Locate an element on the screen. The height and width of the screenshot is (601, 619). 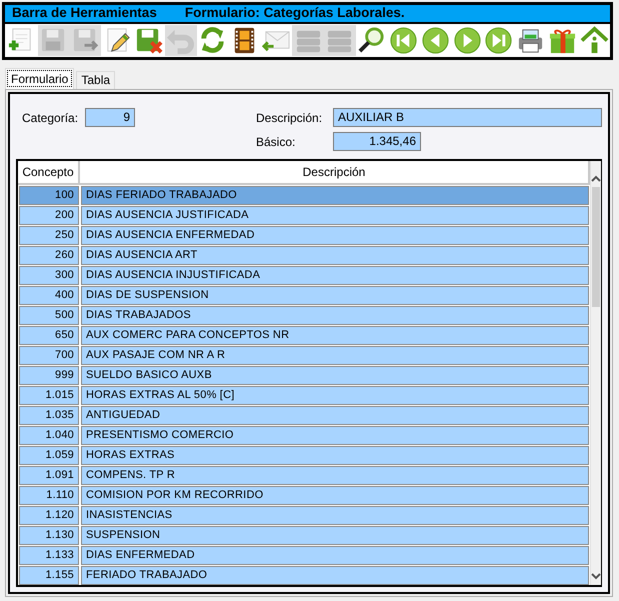
table-cell: DIAS AUSENCIA INJUSTIFICADA is located at coordinates (335, 275).